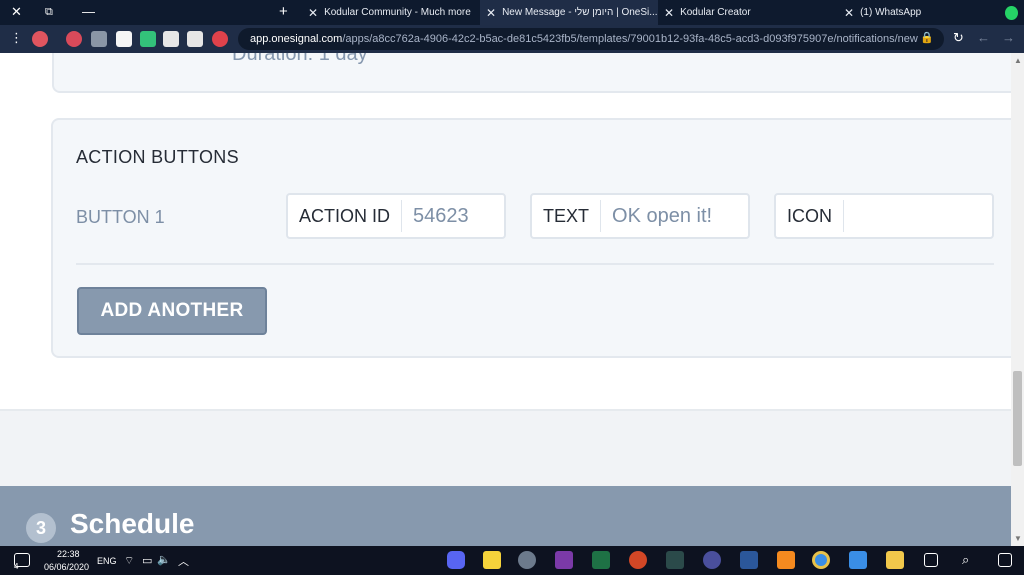  I want to click on divider, so click(535, 264).